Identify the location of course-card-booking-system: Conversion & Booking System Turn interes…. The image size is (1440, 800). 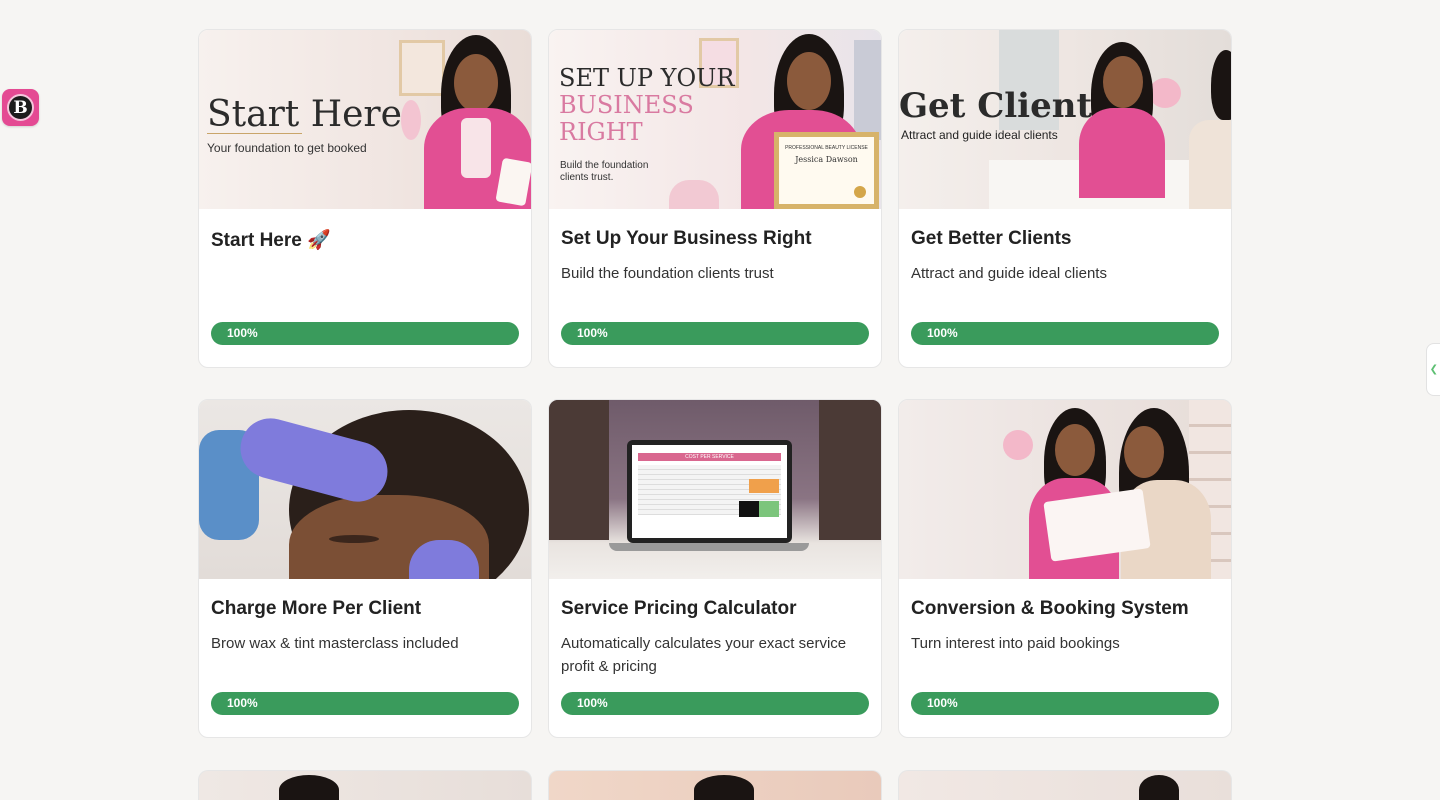
(1065, 568).